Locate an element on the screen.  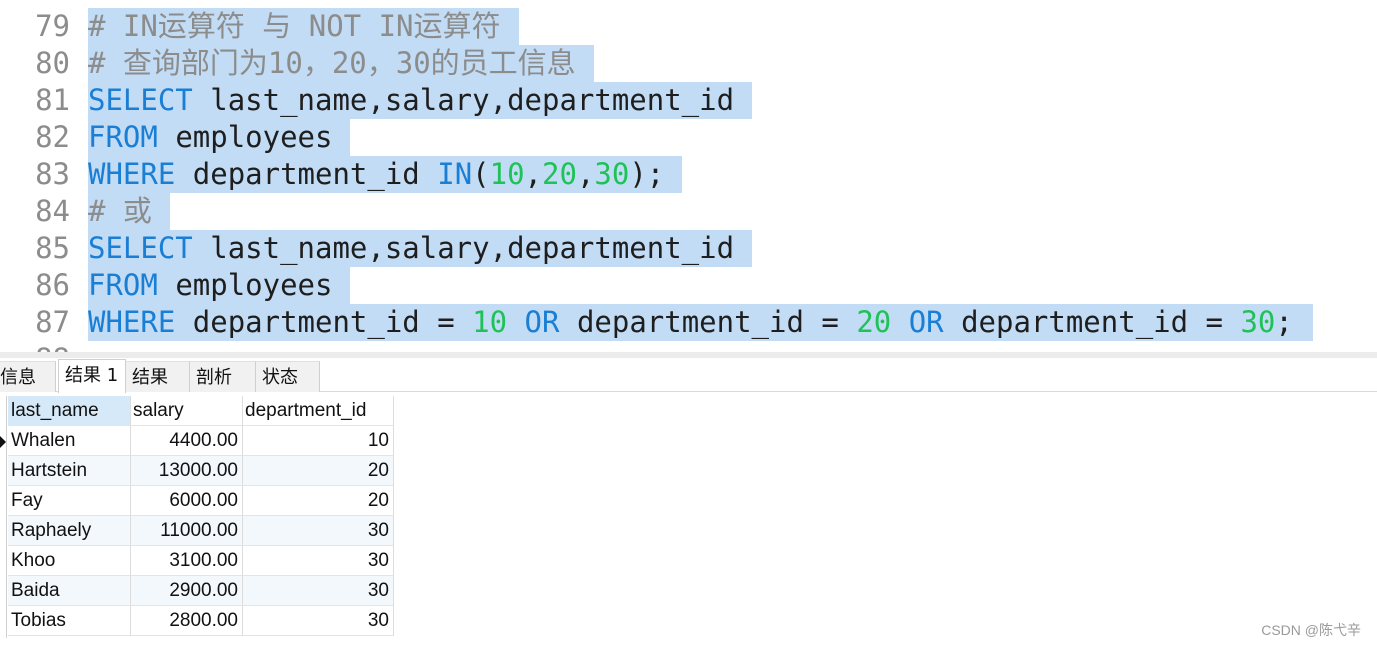
code-line-84: 84 # 或 is located at coordinates (688, 211).